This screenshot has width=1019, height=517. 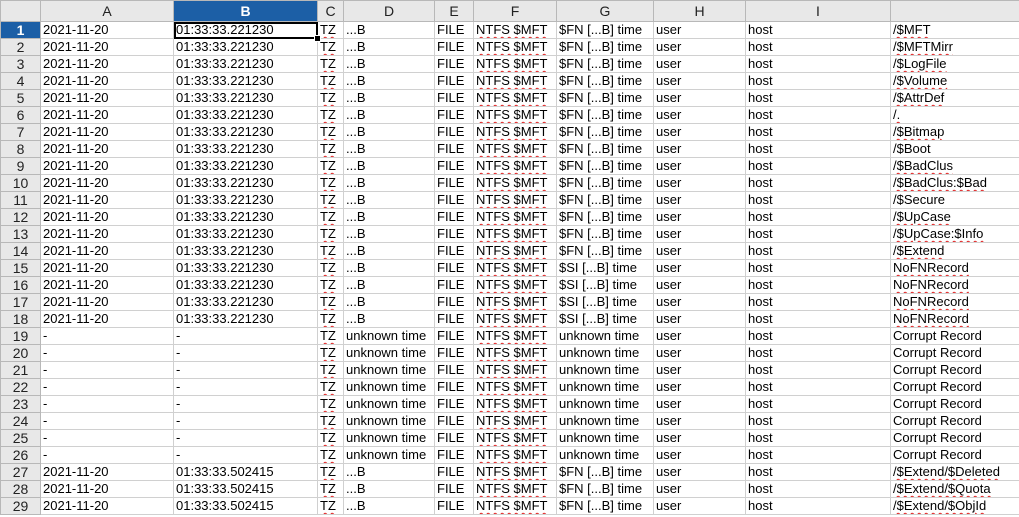 What do you see at coordinates (20, 285) in the screenshot?
I see `row-header: 16` at bounding box center [20, 285].